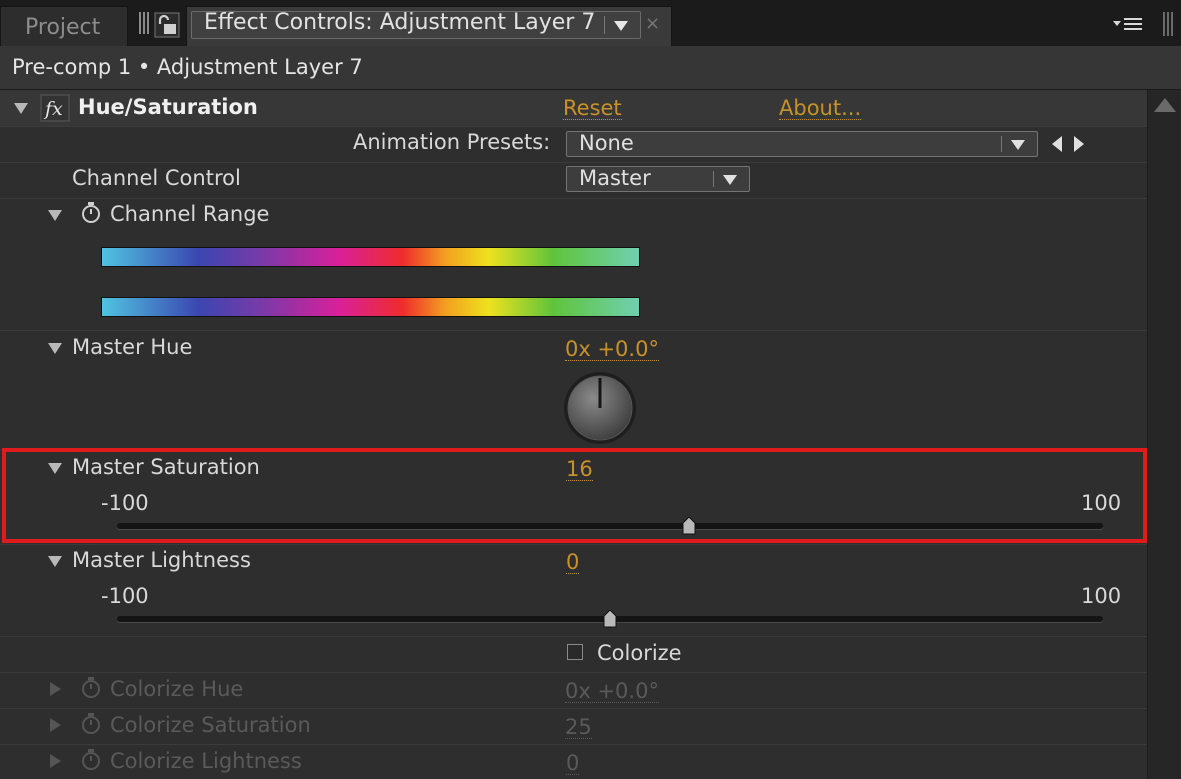 The height and width of the screenshot is (779, 1181). What do you see at coordinates (612, 691) in the screenshot?
I see `colorize-hue-value: 0x +0.0°` at bounding box center [612, 691].